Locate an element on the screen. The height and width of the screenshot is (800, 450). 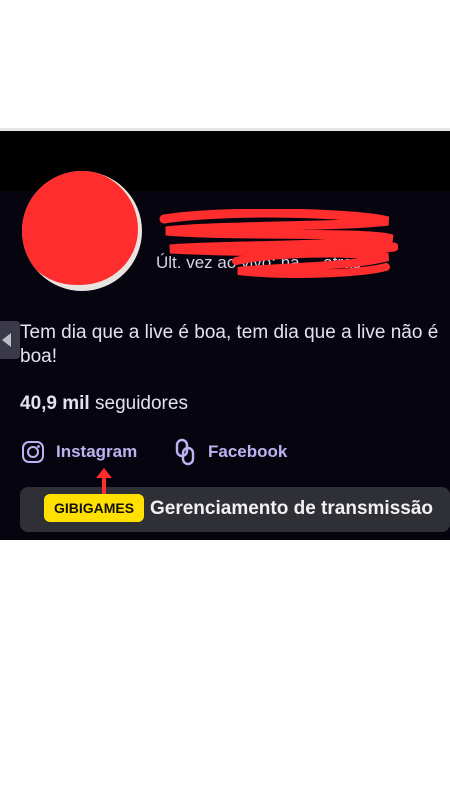
instagram-label: Instagram is located at coordinates (97, 451).